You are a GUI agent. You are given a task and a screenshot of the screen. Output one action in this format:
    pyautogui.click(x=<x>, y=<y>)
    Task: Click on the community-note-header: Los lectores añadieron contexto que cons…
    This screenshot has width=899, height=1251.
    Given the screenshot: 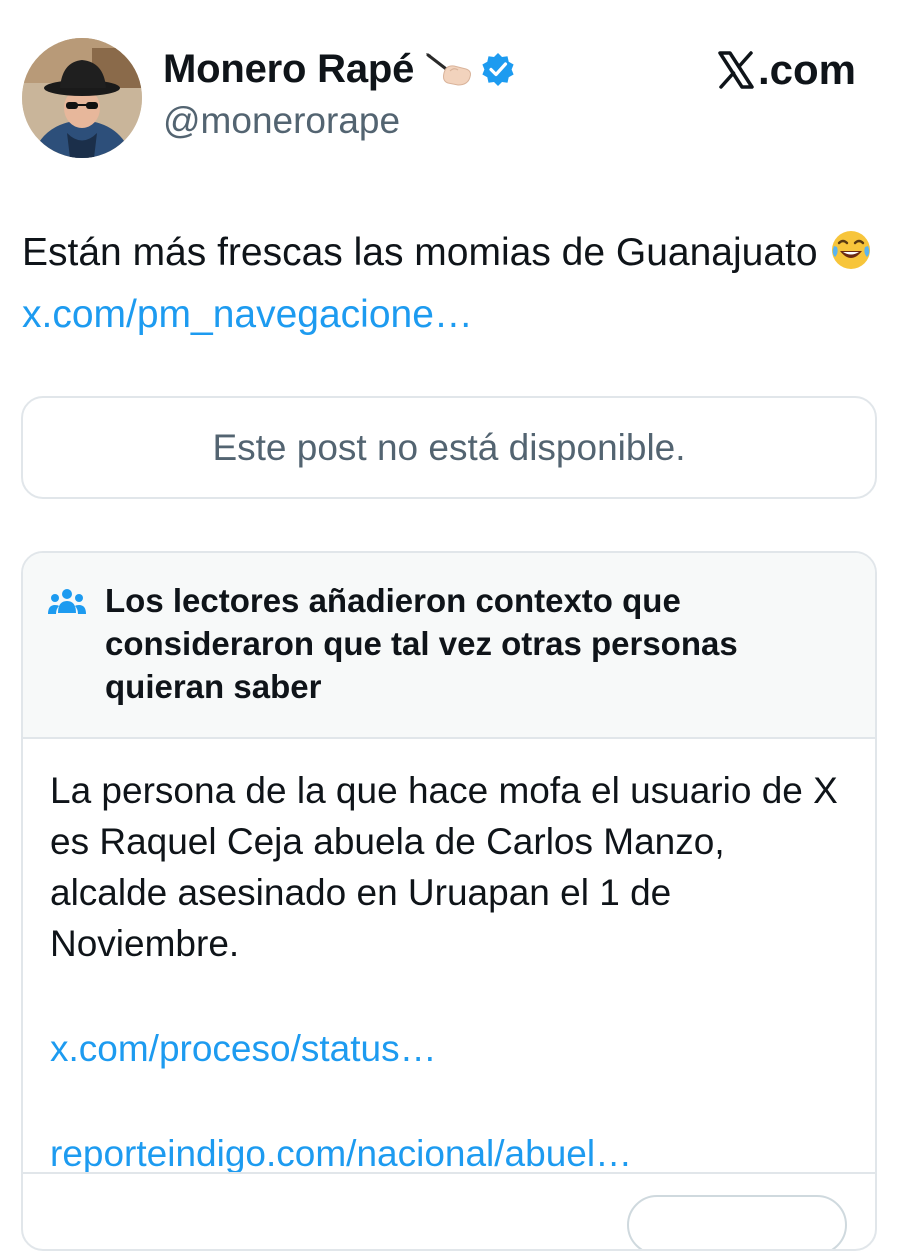 What is the action you would take?
    pyautogui.click(x=449, y=646)
    